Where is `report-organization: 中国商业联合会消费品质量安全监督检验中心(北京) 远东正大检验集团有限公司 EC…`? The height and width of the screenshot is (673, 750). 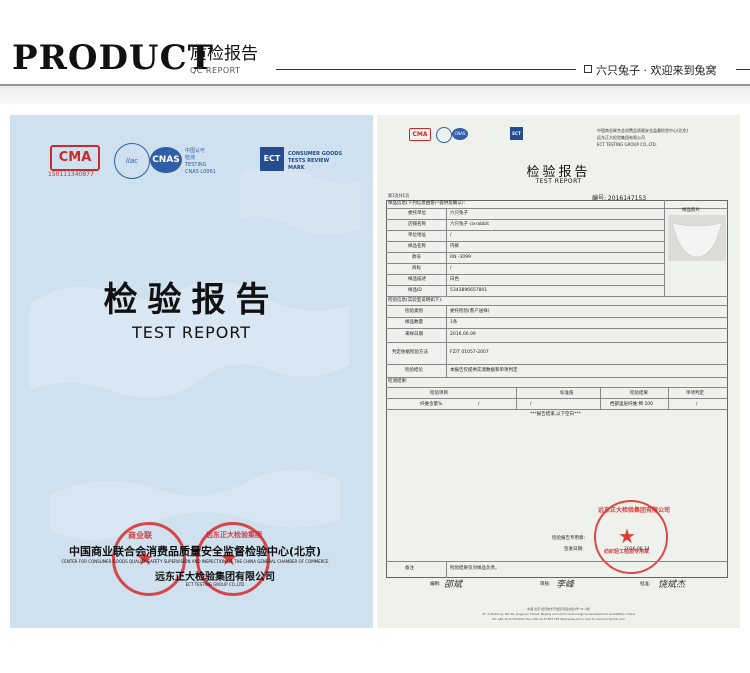
report-organization: 中国商业联合会消费品质量安全监督检验中心(北京) 远东正大检验集团有限公司 EC… is located at coordinates (643, 137).